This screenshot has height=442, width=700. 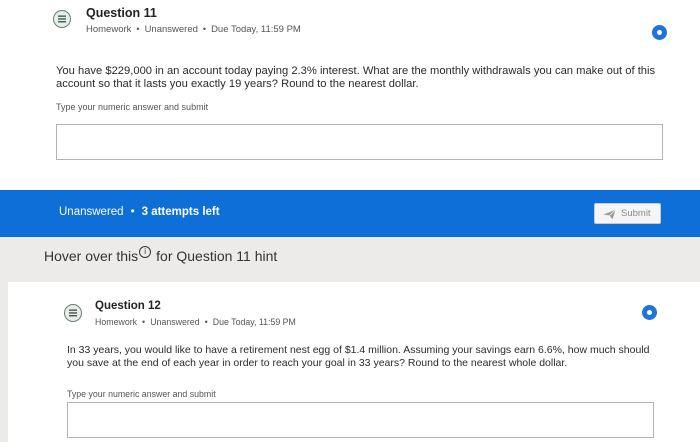 What do you see at coordinates (350, 213) in the screenshot?
I see `status-bar: Unanswered • 3 attempts left Submit` at bounding box center [350, 213].